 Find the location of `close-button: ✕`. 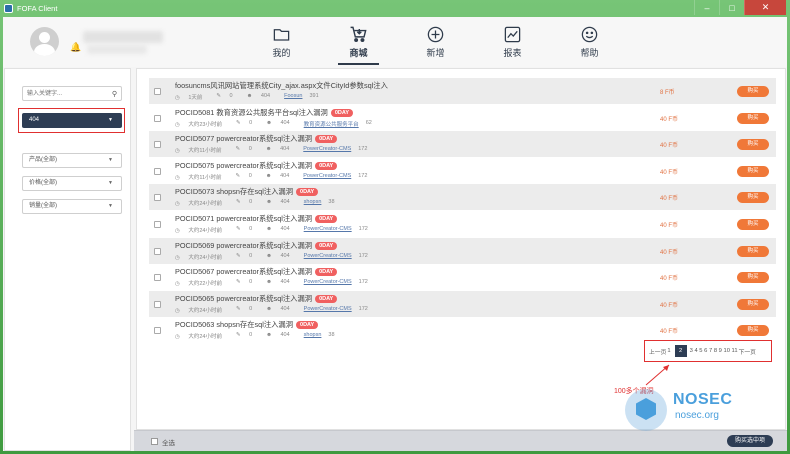

close-button: ✕ is located at coordinates (765, 7).